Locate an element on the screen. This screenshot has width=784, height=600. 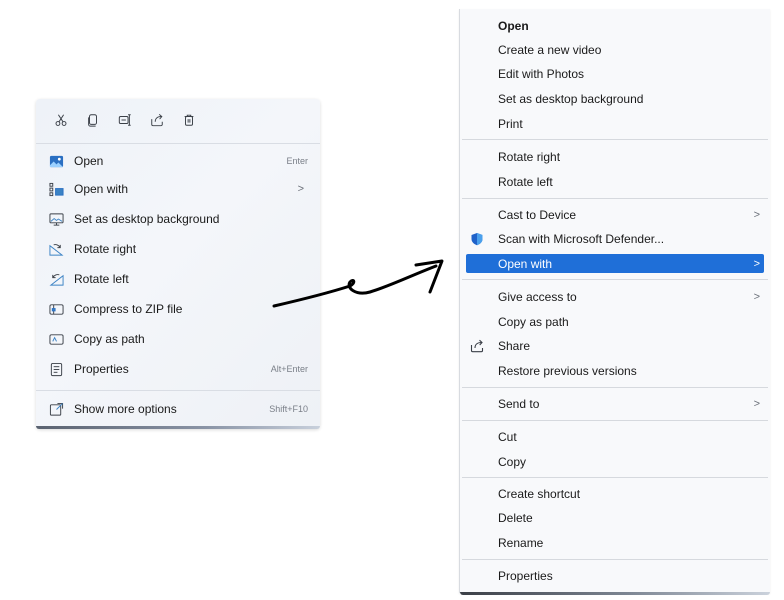
classic-item-give-access-to: Give access to > is located at coordinates (615, 297).